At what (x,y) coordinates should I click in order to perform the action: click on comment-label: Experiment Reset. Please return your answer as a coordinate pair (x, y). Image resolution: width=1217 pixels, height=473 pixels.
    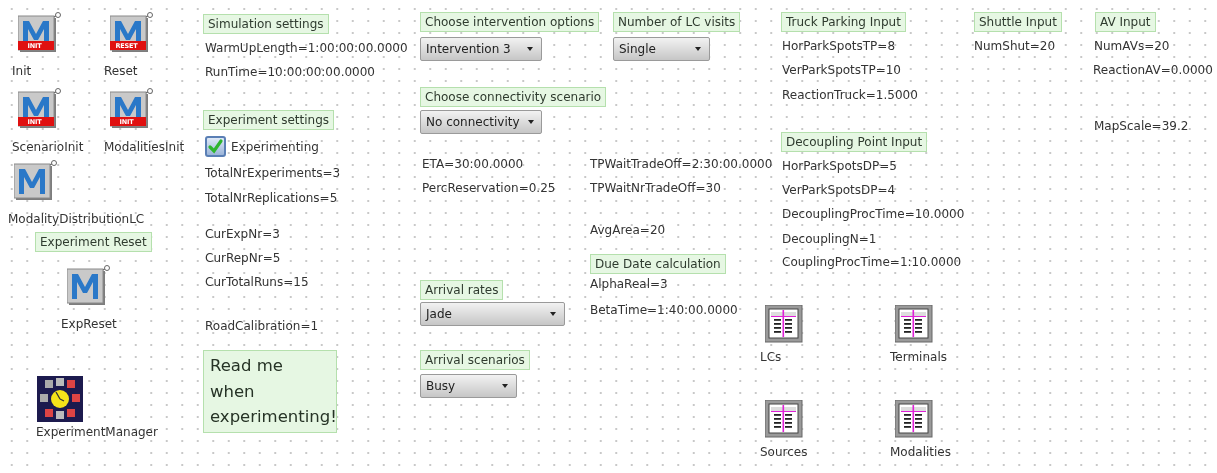
    Looking at the image, I should click on (93, 242).